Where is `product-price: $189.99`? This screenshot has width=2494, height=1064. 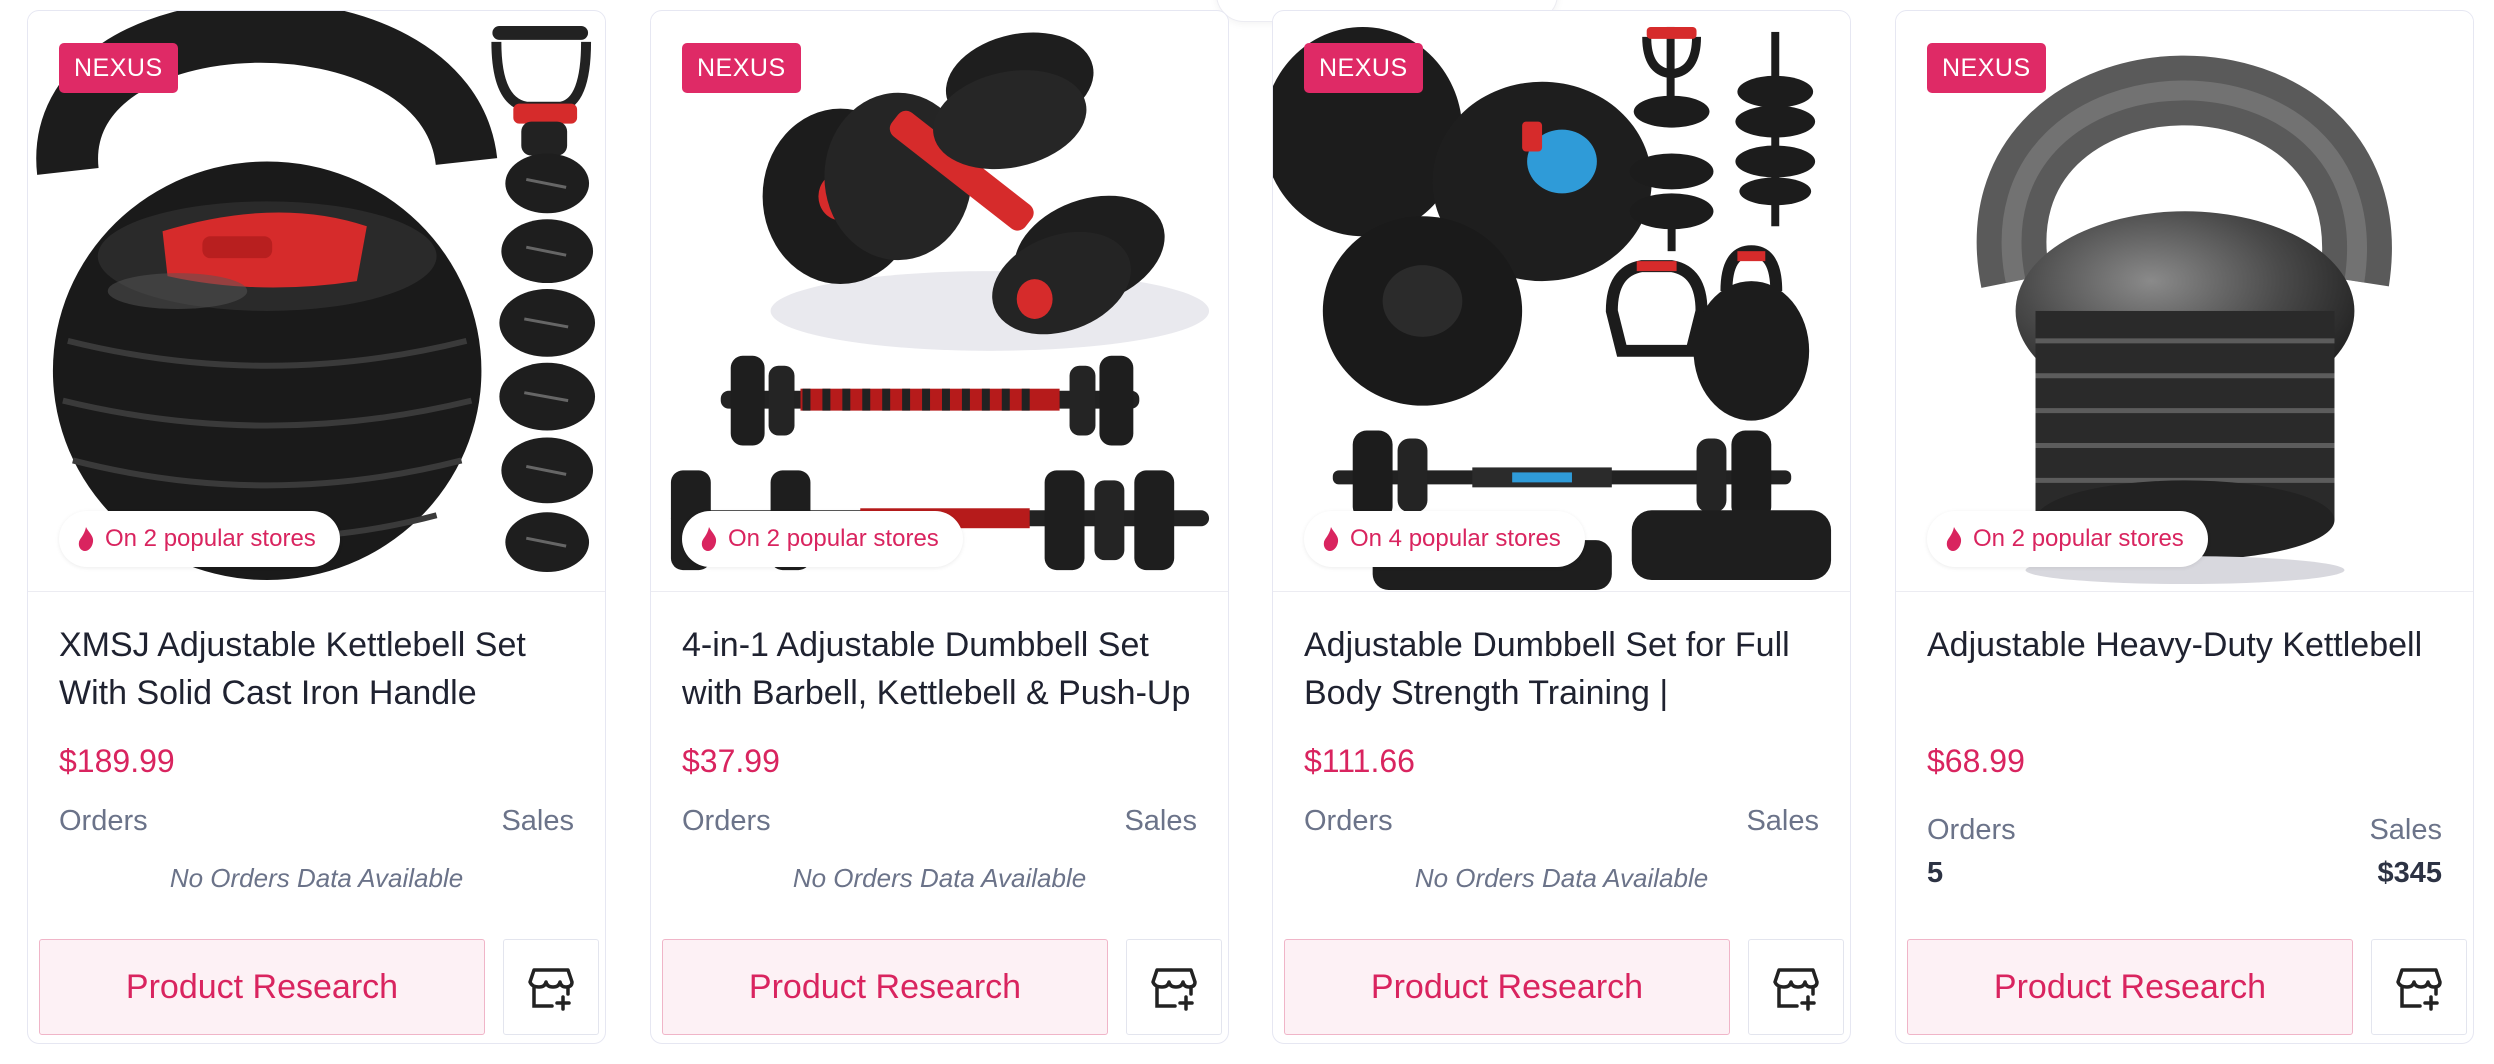 product-price: $189.99 is located at coordinates (117, 761).